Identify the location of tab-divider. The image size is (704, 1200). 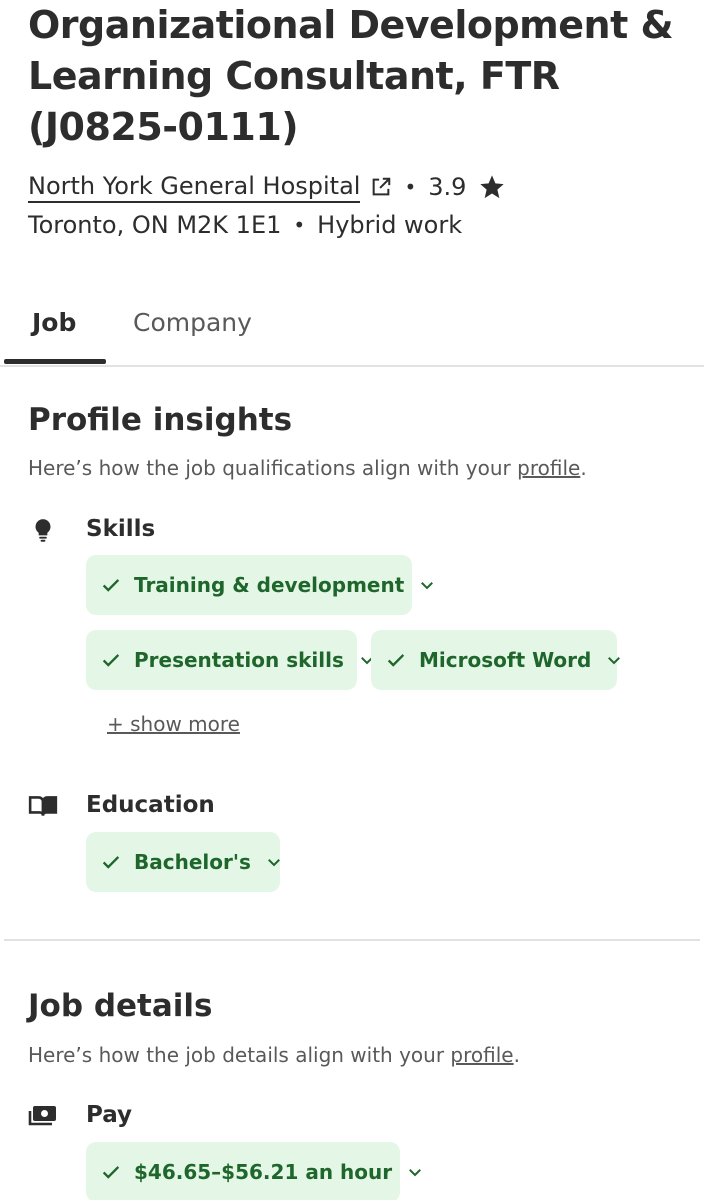
(352, 366).